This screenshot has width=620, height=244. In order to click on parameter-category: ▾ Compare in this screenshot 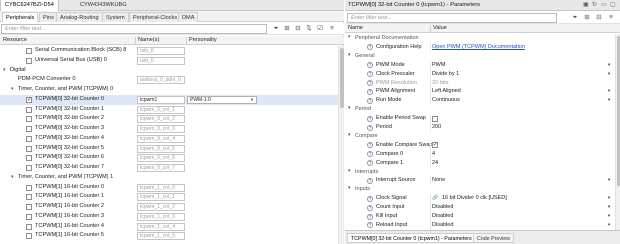, I will do `click(480, 136)`.